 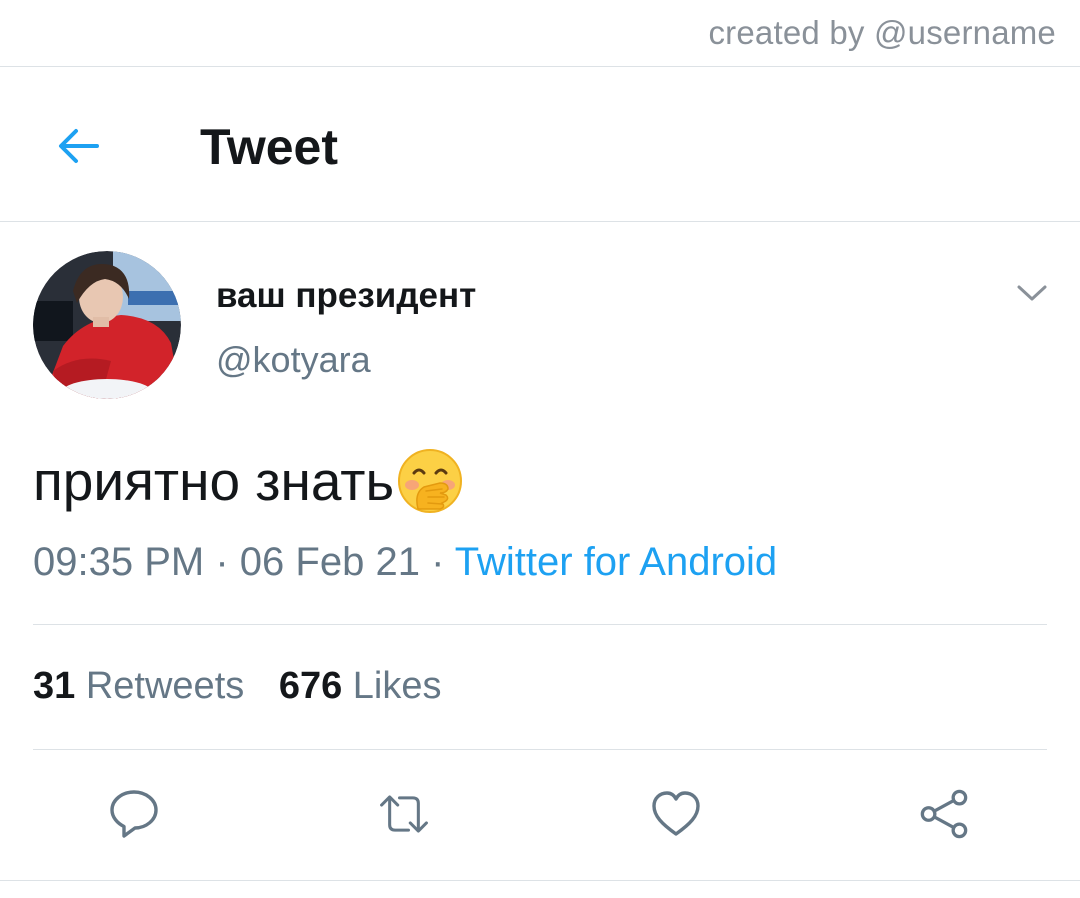 I want to click on arrow-left-icon, so click(x=79, y=146).